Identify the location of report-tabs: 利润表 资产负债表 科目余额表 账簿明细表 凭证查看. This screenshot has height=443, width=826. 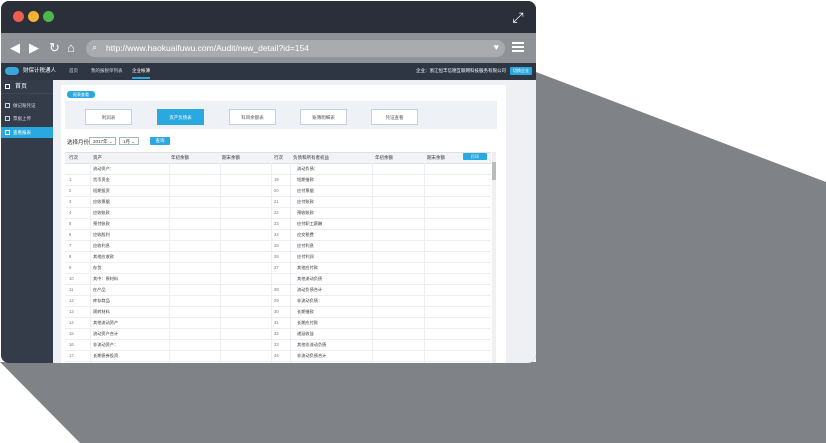
(281, 115).